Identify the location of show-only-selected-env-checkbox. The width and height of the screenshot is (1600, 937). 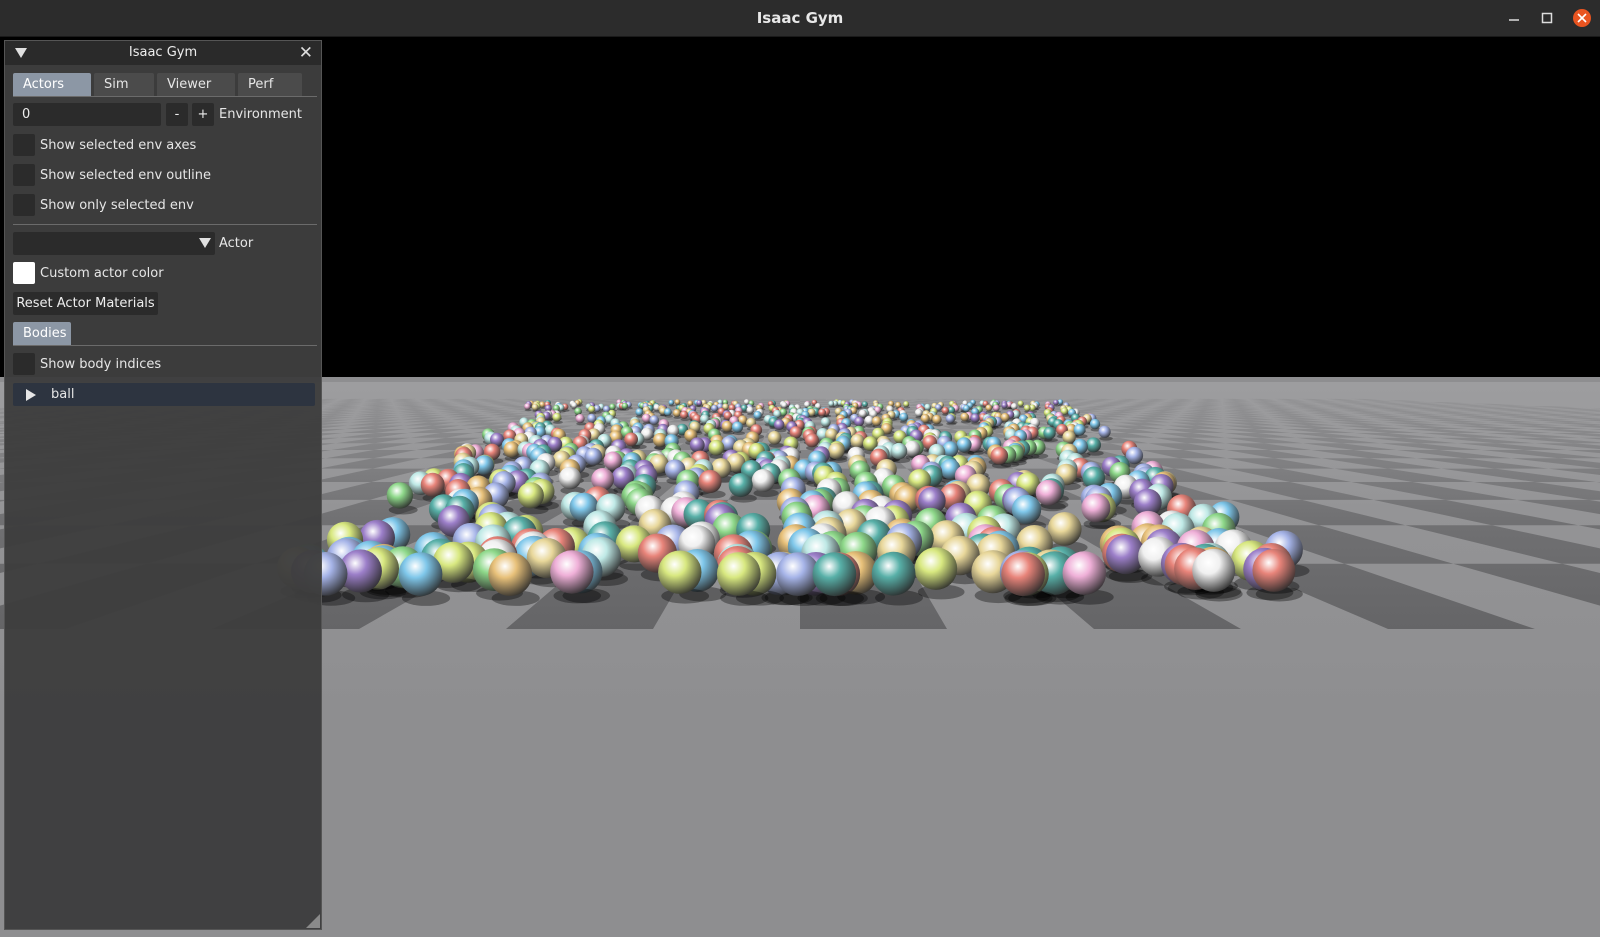
(24, 205).